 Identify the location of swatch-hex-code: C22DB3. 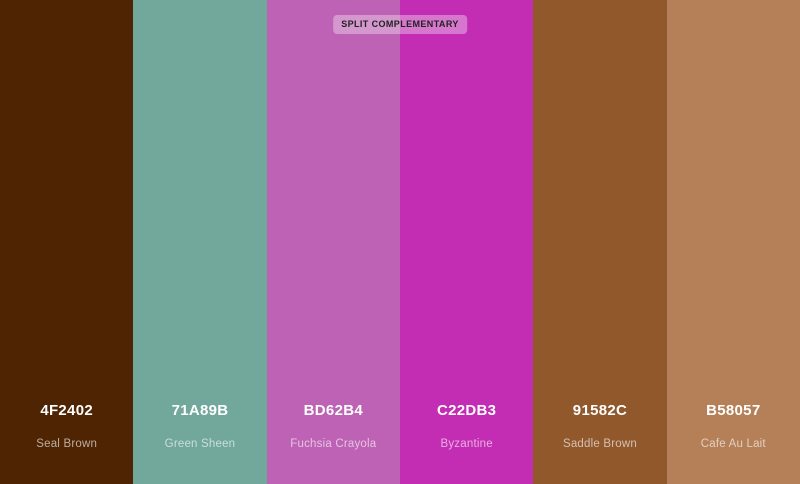
(466, 410).